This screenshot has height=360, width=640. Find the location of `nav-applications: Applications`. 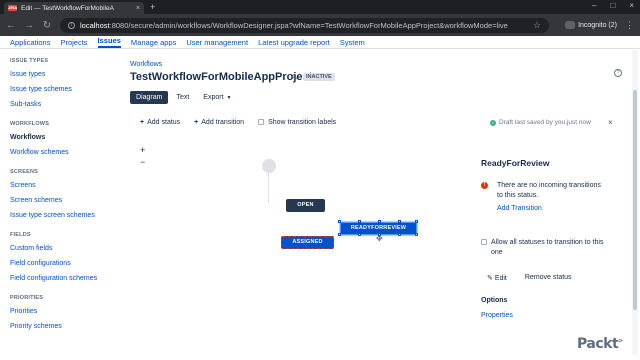

nav-applications: Applications is located at coordinates (30, 42).